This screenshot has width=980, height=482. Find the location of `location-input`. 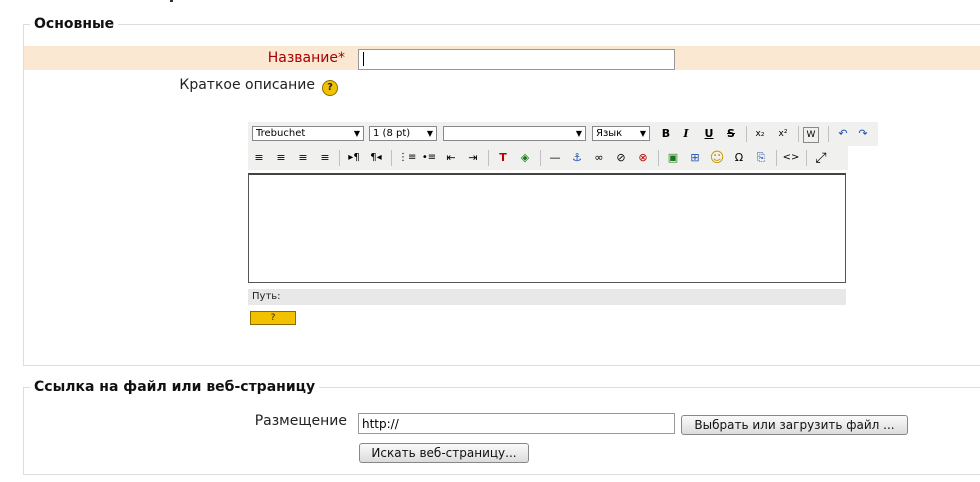

location-input is located at coordinates (516, 423).